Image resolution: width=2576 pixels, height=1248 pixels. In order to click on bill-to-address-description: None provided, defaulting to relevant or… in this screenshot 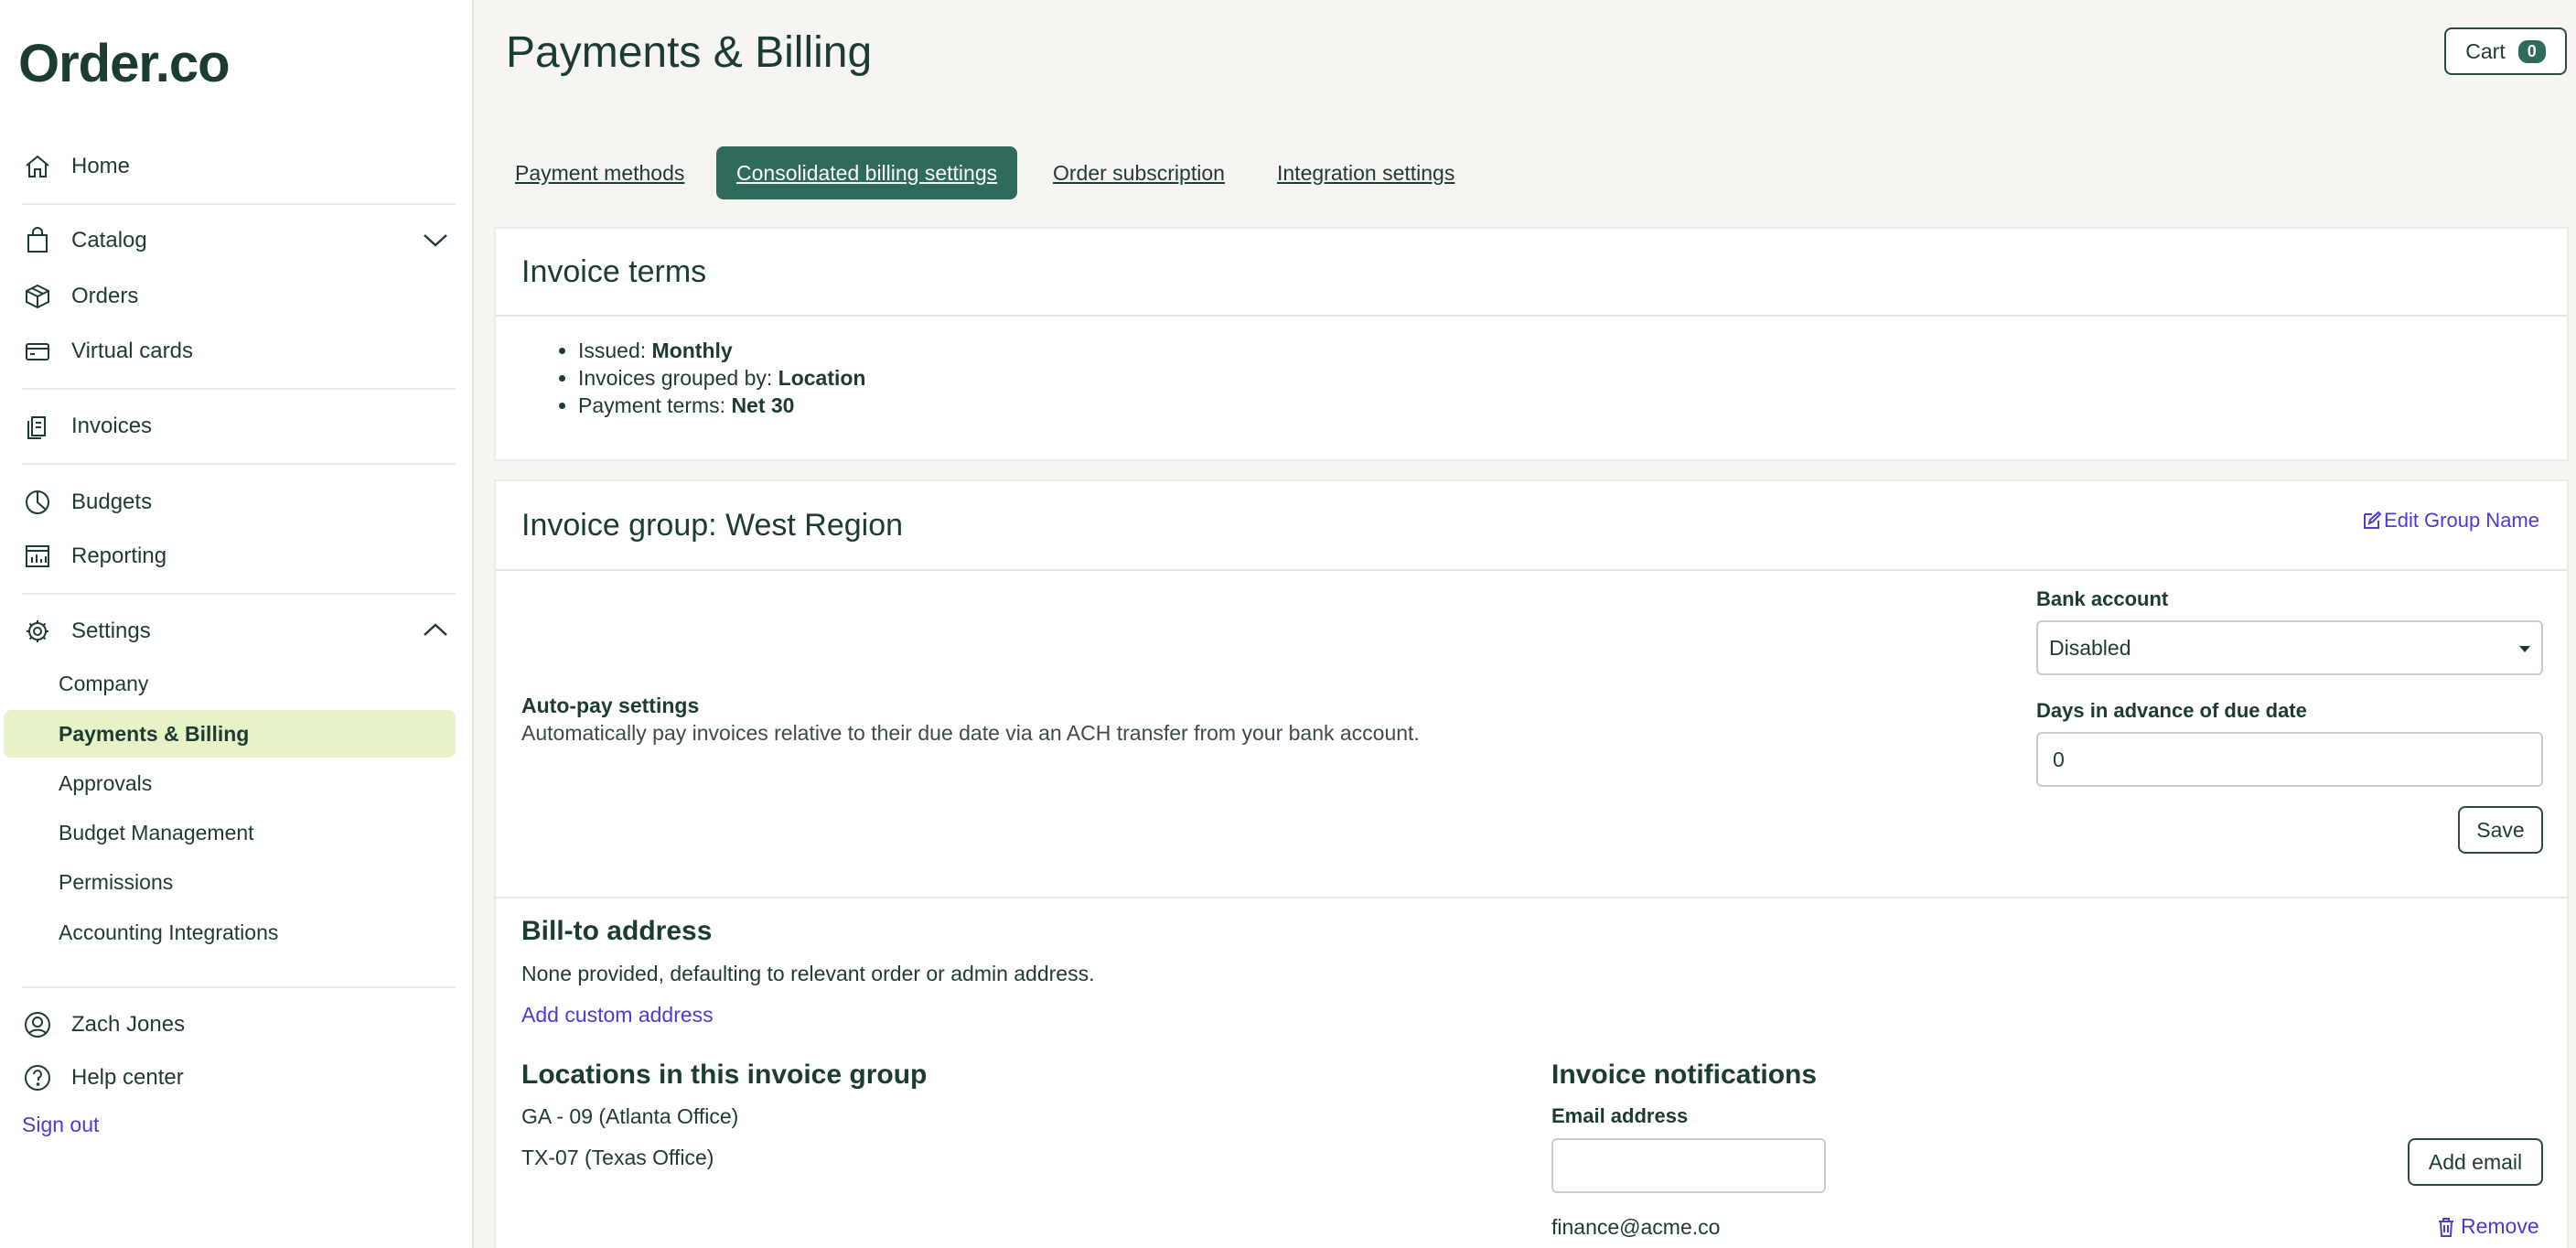, I will do `click(808, 973)`.